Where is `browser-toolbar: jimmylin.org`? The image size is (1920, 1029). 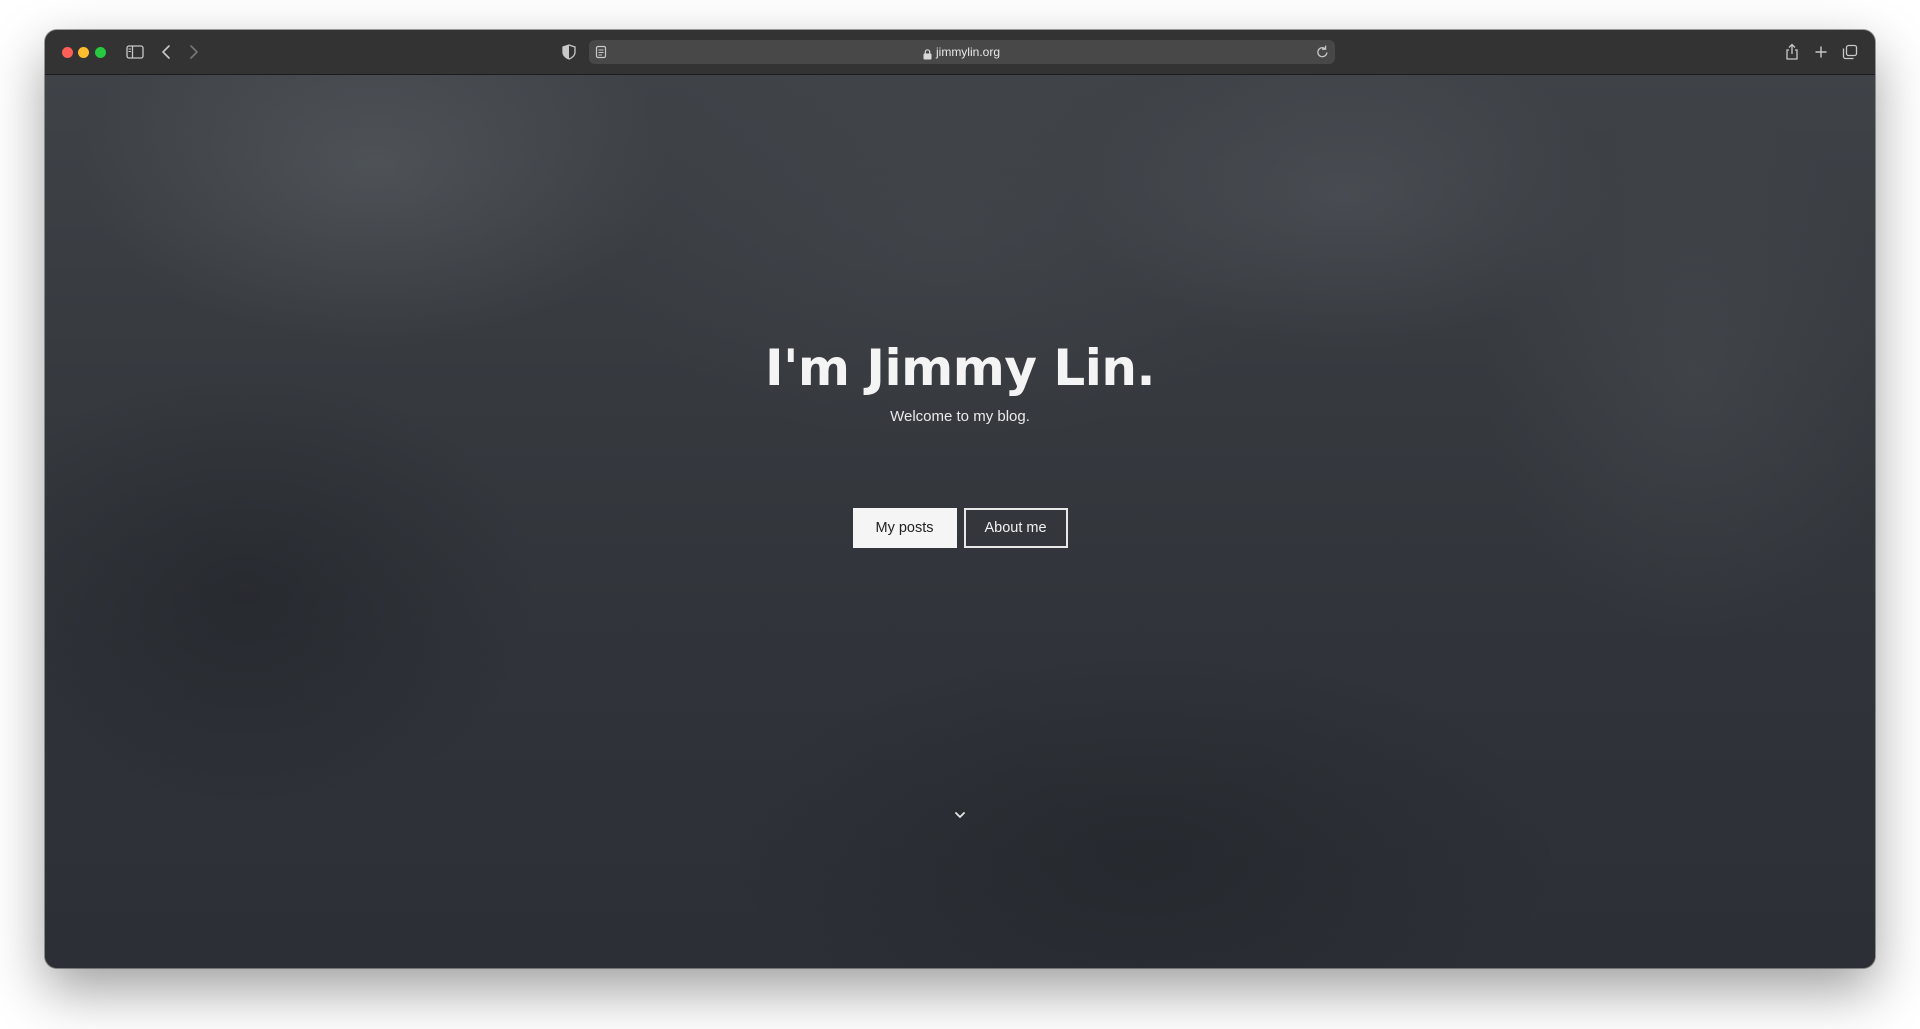
browser-toolbar: jimmylin.org is located at coordinates (960, 52).